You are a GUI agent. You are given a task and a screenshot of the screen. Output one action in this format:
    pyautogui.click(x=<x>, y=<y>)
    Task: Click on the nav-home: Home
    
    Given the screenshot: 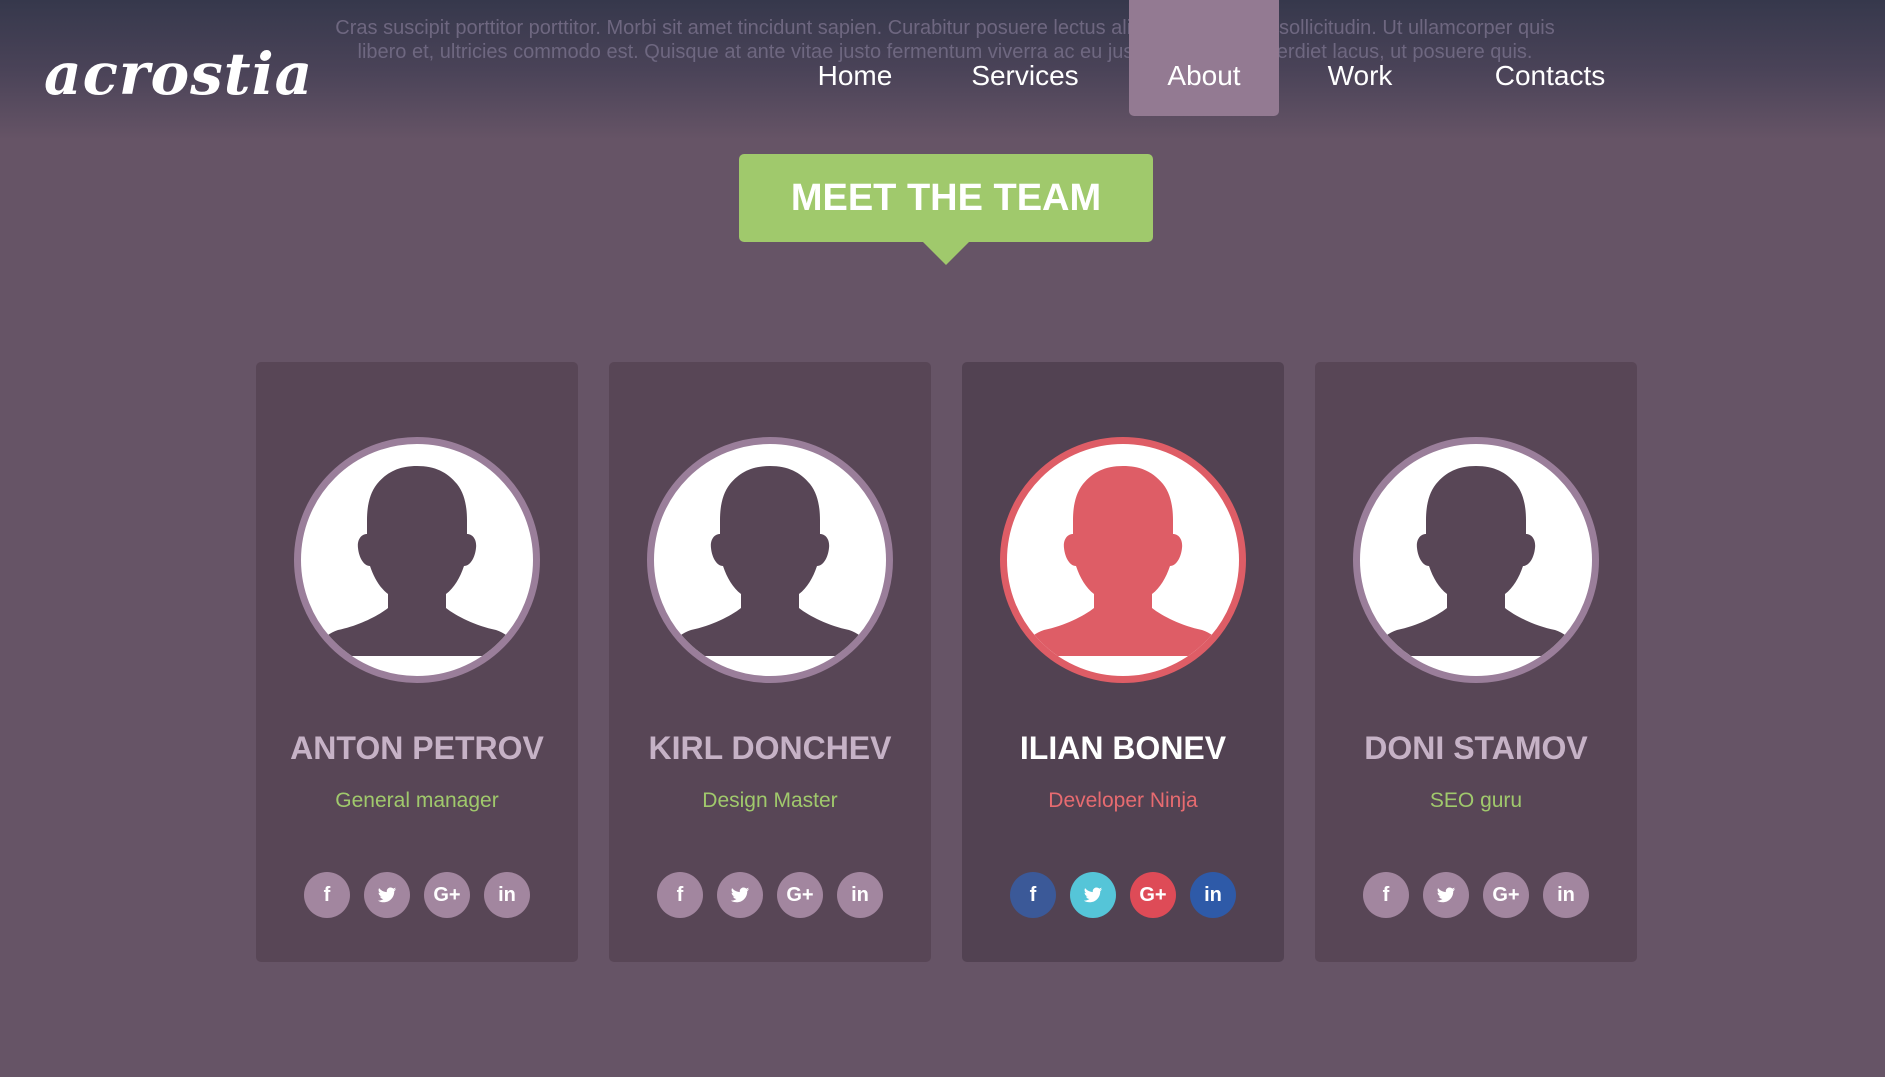 What is the action you would take?
    pyautogui.click(x=855, y=58)
    